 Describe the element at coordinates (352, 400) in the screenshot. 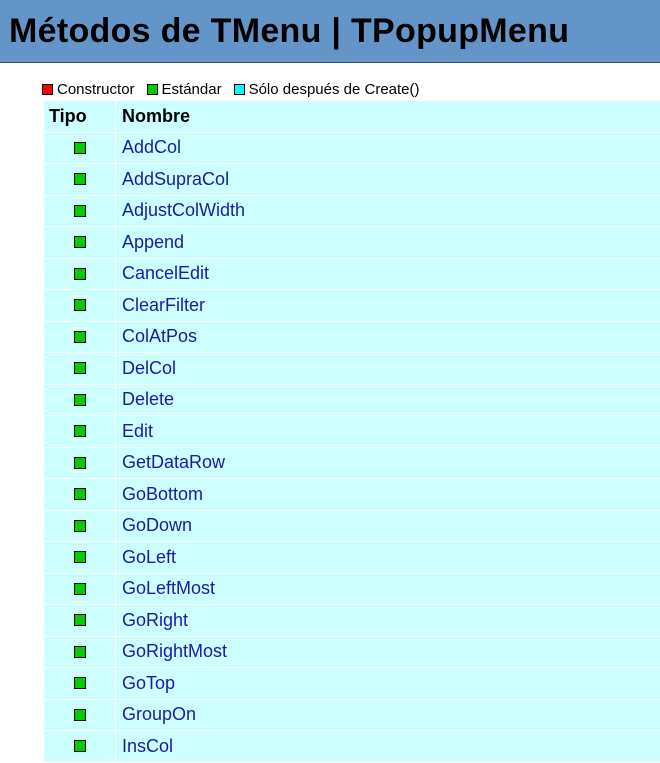

I see `table-row: Delete` at that location.